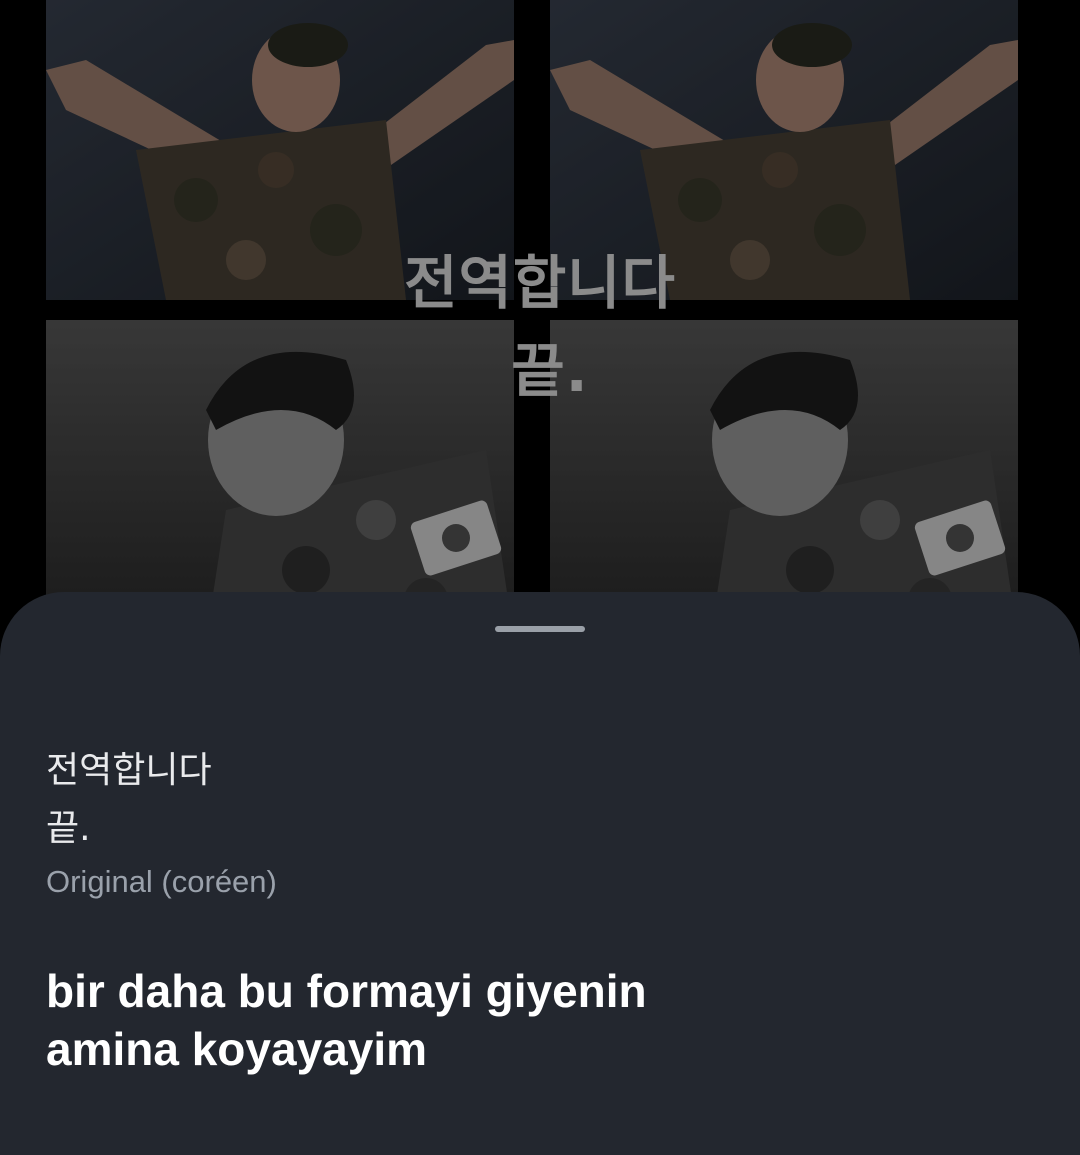 This screenshot has height=1155, width=1080. I want to click on original-text: 전역합니다 끝., so click(129, 800).